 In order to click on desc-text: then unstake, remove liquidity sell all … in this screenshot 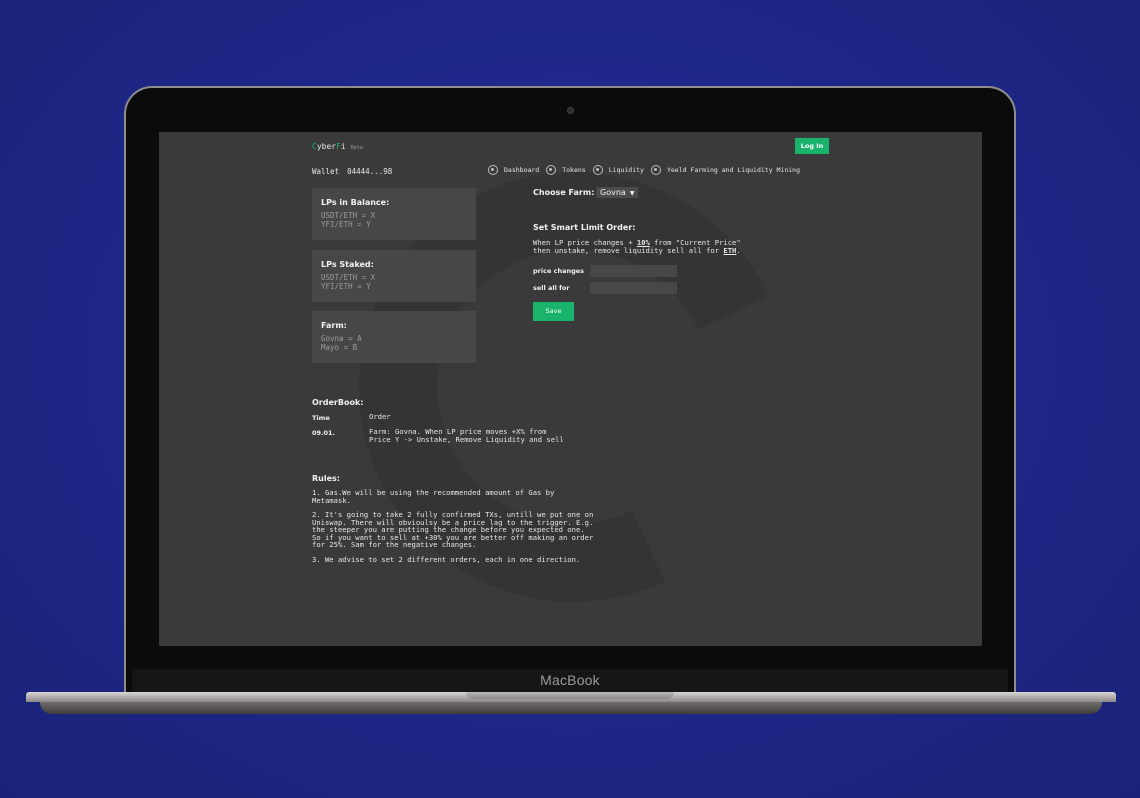, I will do `click(628, 250)`.